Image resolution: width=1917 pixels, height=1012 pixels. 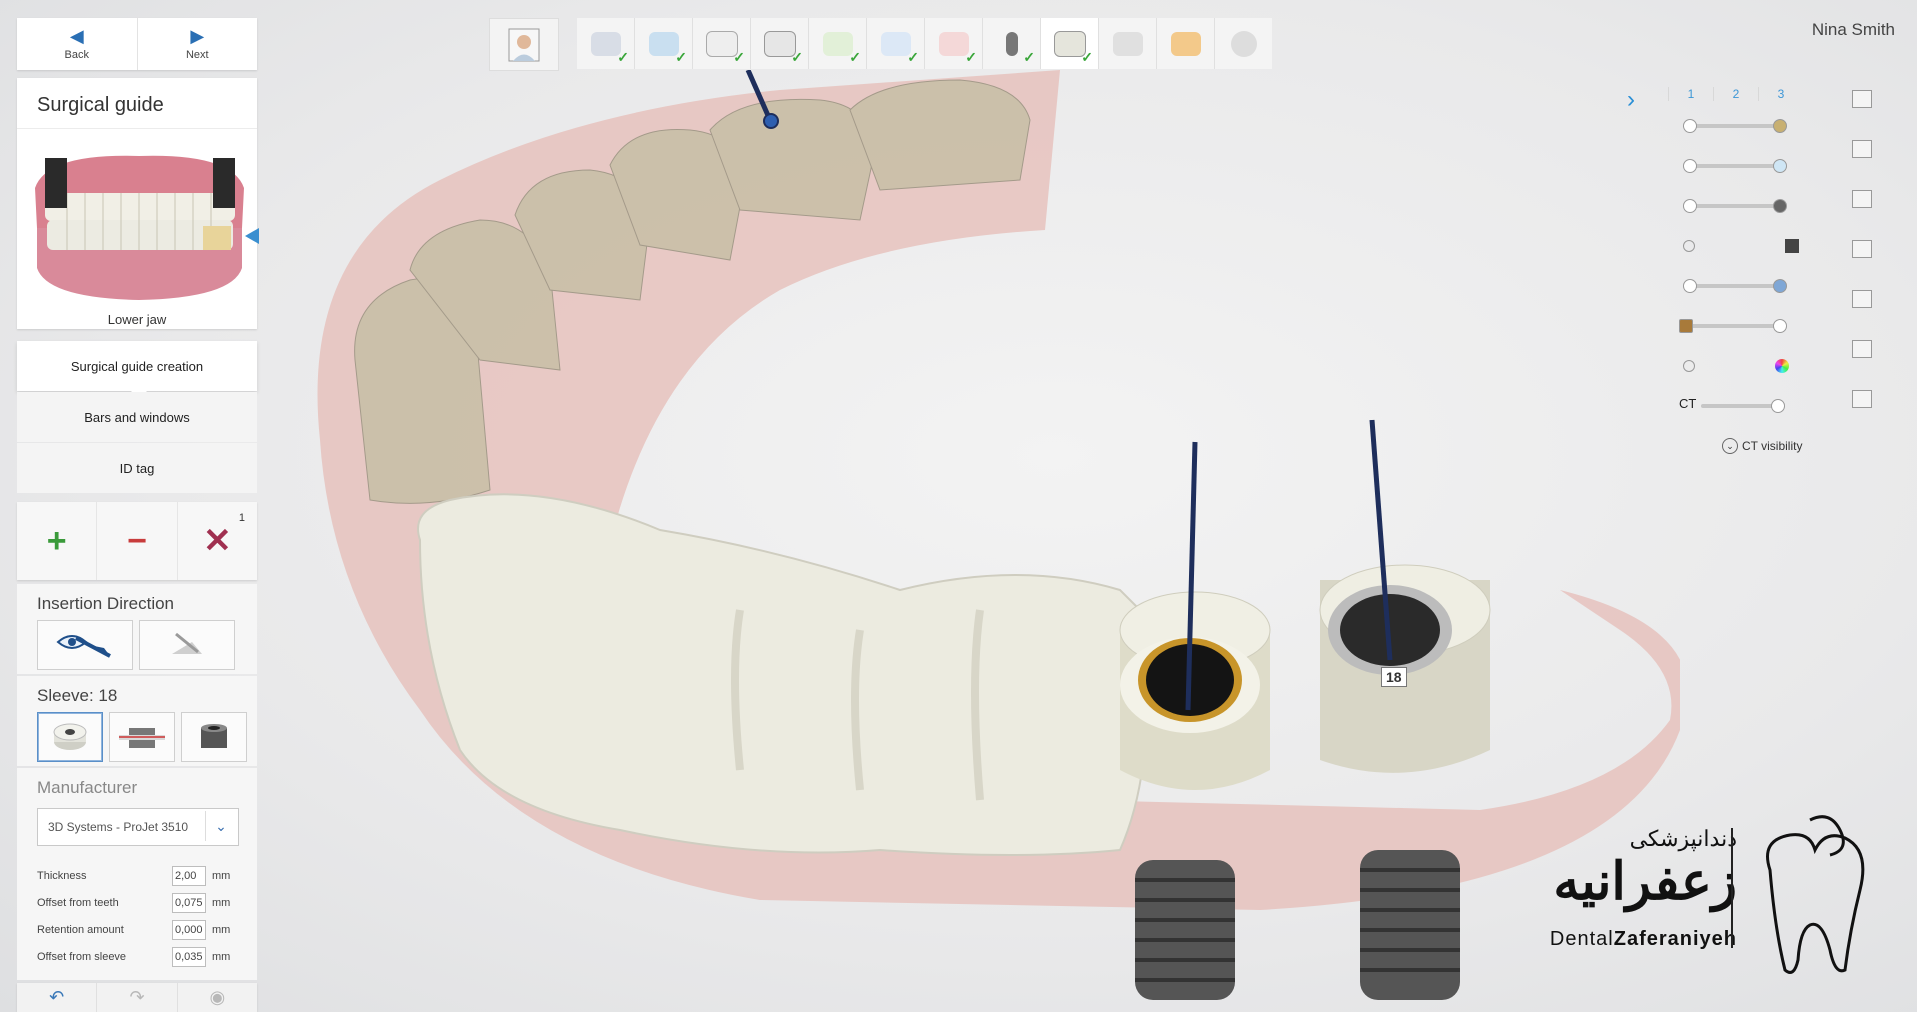 I want to click on insertion-direction-section: Insertion Direction, so click(x=137, y=629).